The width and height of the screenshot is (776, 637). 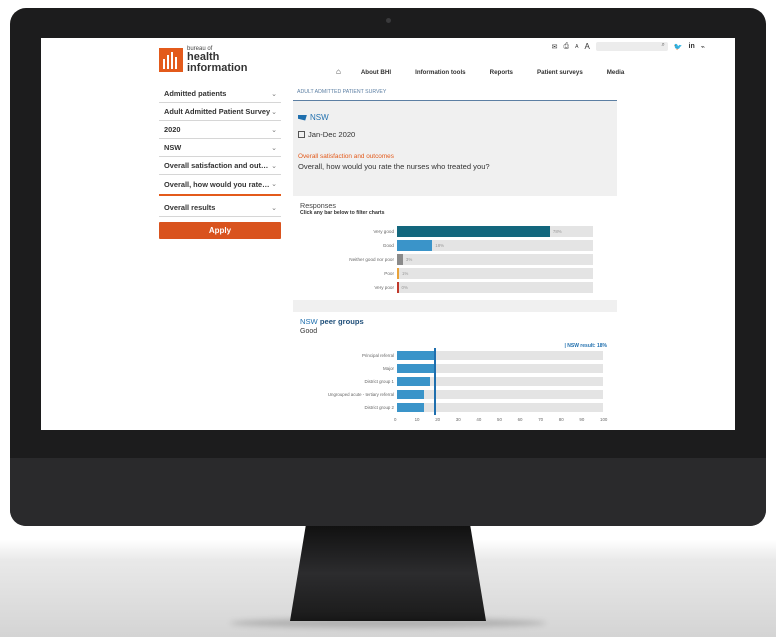 What do you see at coordinates (360, 394) in the screenshot?
I see `peer-label: Ungrouped acute - tertiary referral` at bounding box center [360, 394].